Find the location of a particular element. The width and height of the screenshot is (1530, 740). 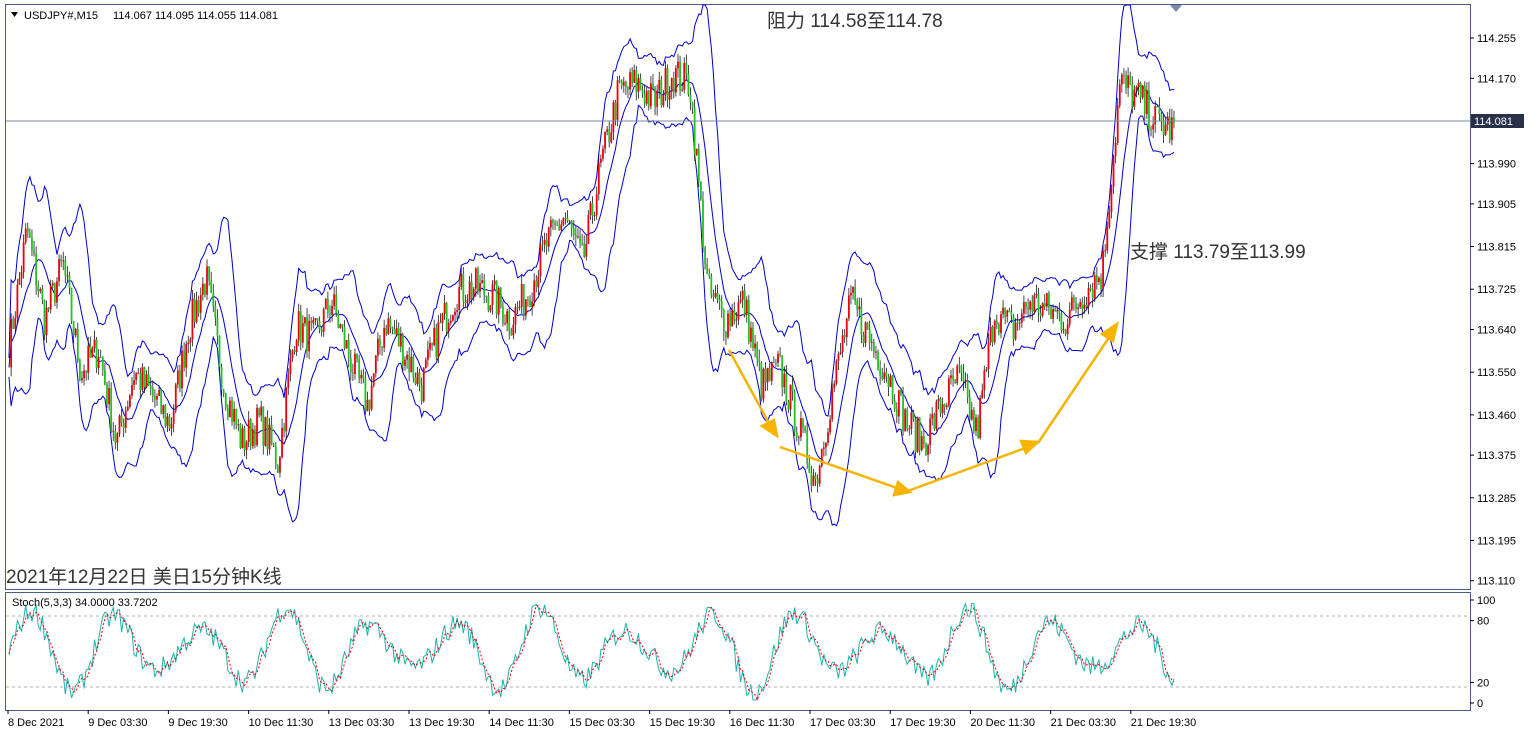

stoch-tick-label: 100 is located at coordinates (1486, 601).